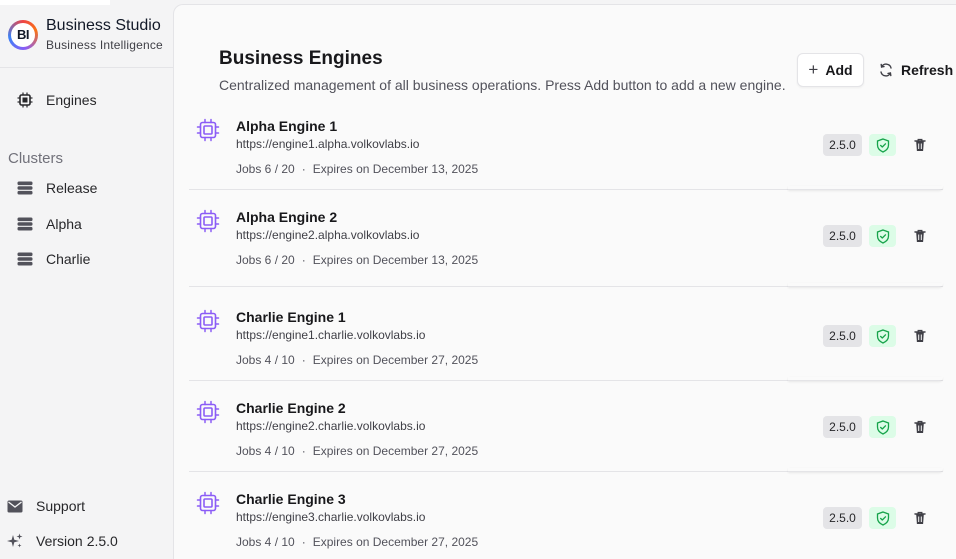  I want to click on envelope-icon, so click(15, 506).